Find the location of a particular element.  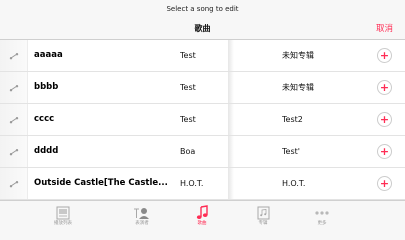

tab-artists: 表演者 is located at coordinates (142, 215).